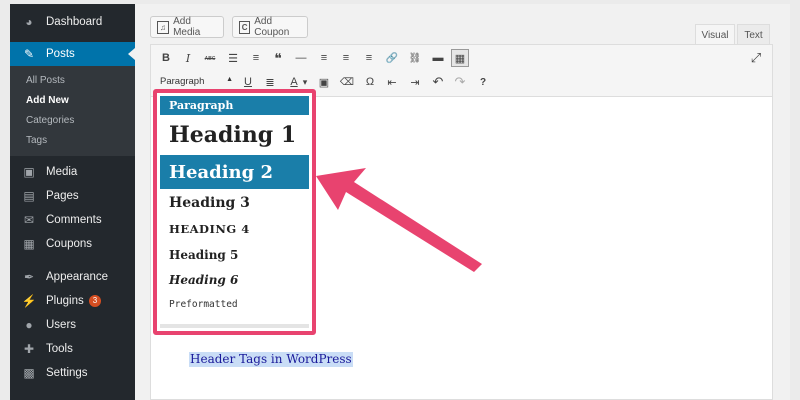 The height and width of the screenshot is (400, 800). What do you see at coordinates (29, 349) in the screenshot?
I see `tools-icon: ✚` at bounding box center [29, 349].